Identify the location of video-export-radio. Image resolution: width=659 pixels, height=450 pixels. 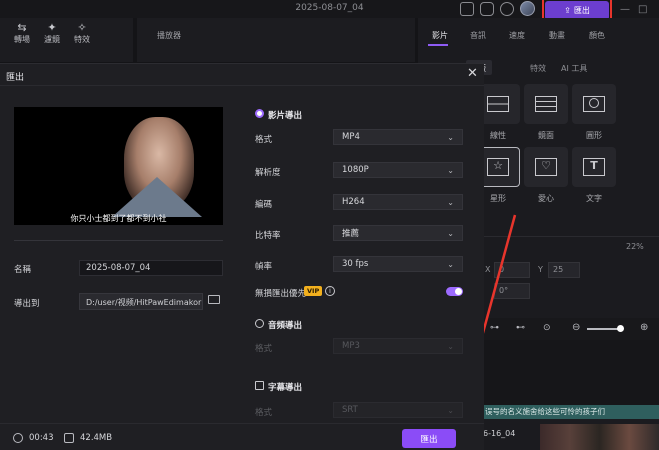
(259, 113).